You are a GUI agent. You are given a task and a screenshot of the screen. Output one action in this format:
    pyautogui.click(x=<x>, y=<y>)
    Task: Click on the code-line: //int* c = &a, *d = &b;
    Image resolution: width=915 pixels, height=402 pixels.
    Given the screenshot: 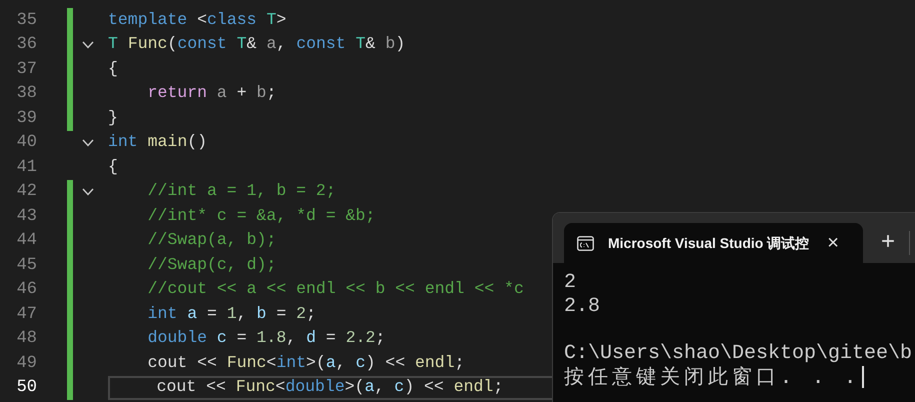 What is the action you would take?
    pyautogui.click(x=261, y=215)
    